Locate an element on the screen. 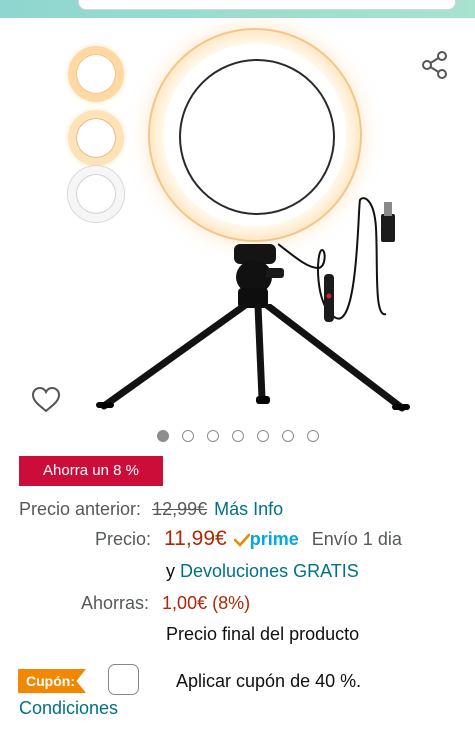 The width and height of the screenshot is (475, 729). more-info-link: Más Info is located at coordinates (248, 509).